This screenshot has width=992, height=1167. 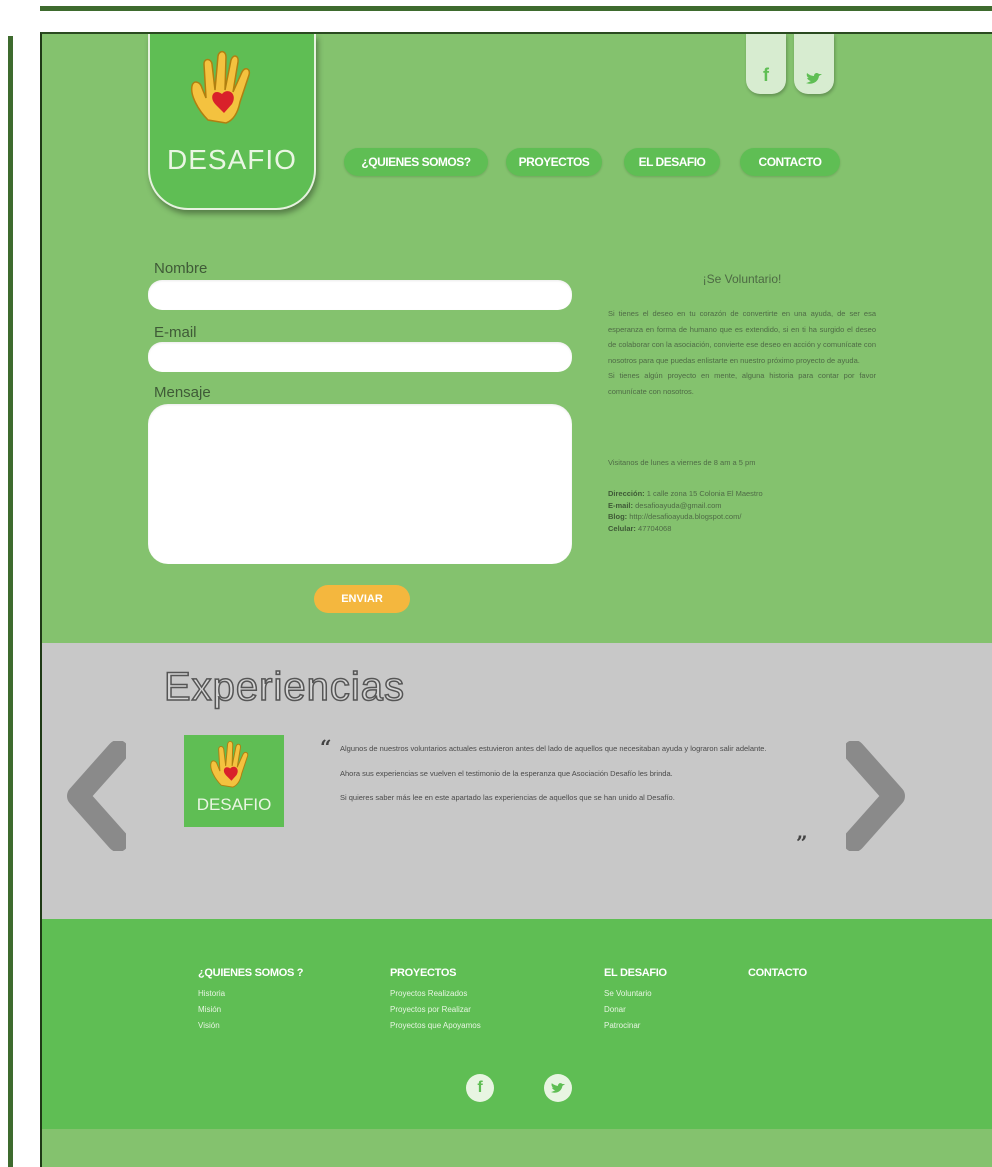 I want to click on name-label: Nombre, so click(x=181, y=268).